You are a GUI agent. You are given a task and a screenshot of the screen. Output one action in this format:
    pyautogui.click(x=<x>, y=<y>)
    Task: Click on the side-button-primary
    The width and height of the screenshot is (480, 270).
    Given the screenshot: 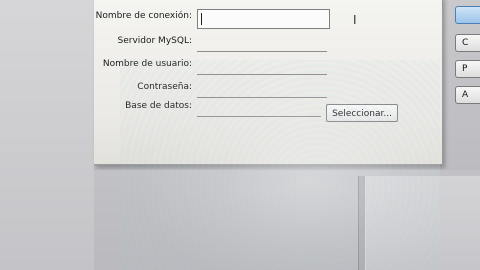 What is the action you would take?
    pyautogui.click(x=467, y=15)
    